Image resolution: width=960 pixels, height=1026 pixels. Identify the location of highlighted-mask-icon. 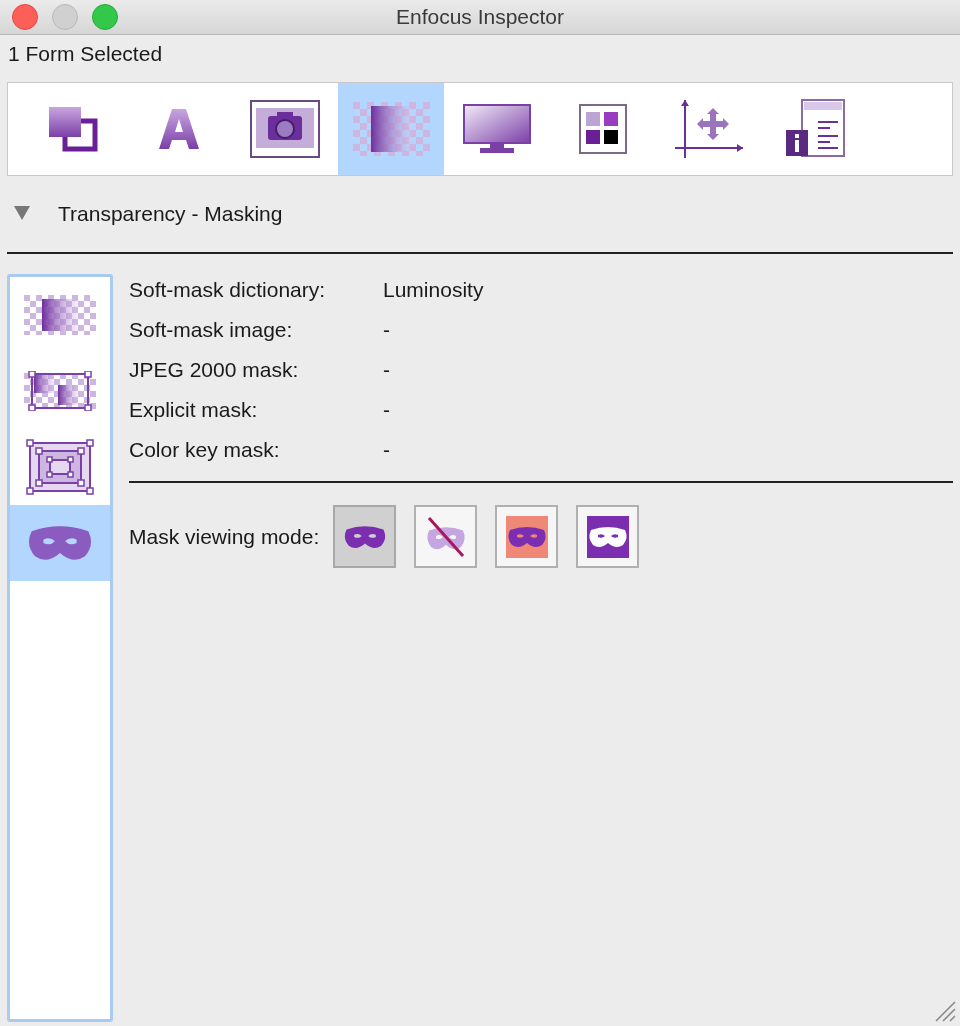
(526, 536).